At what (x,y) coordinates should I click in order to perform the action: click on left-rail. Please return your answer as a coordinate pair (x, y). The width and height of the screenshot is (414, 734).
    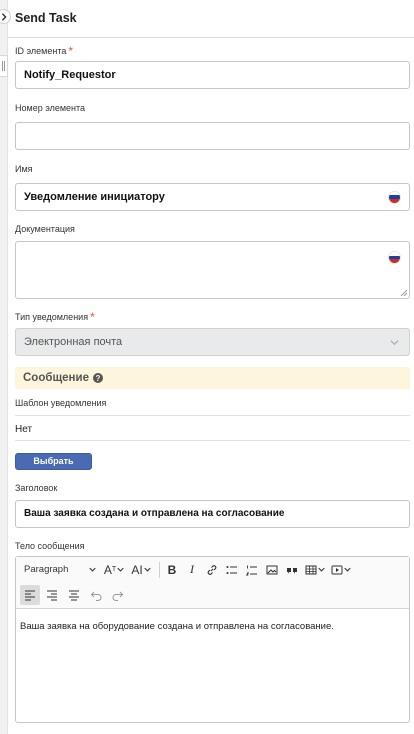
    Looking at the image, I should click on (4, 367).